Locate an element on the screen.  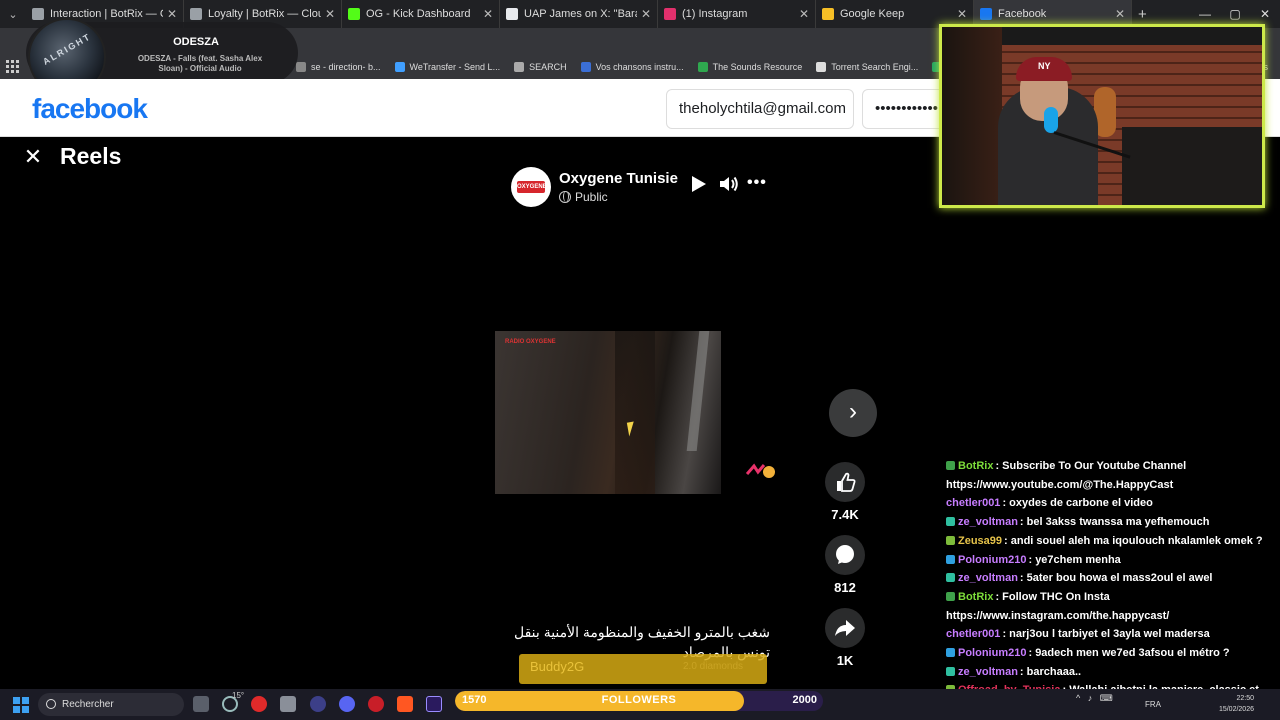
comment-icon is located at coordinates (845, 554).